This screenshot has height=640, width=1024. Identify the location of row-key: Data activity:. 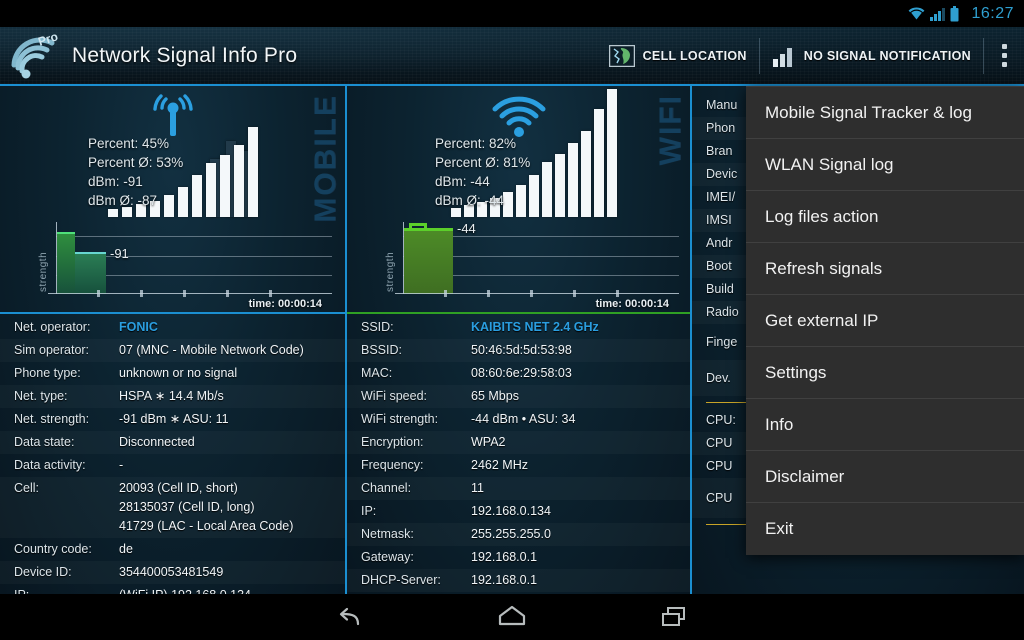
(50, 465).